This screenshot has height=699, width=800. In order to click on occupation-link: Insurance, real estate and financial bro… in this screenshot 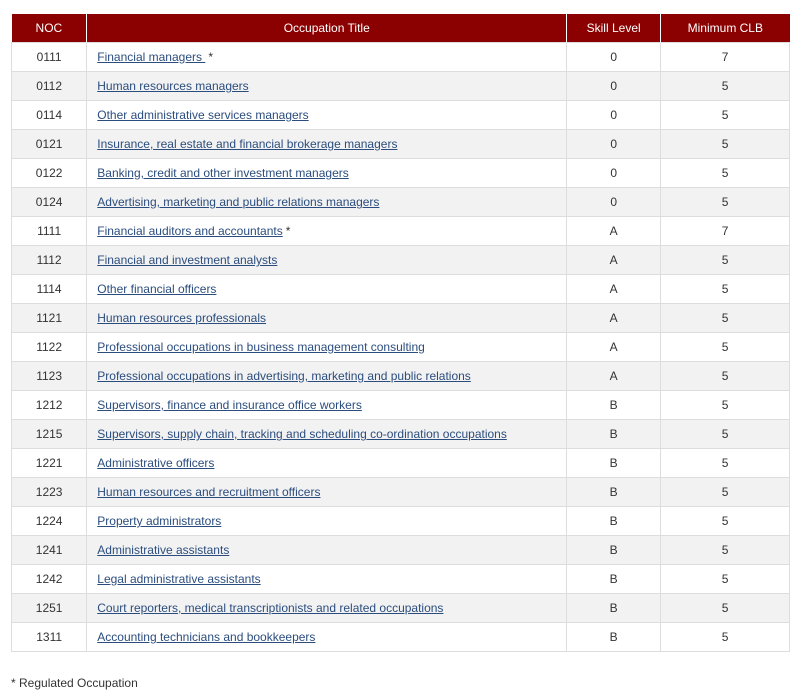, I will do `click(247, 144)`.